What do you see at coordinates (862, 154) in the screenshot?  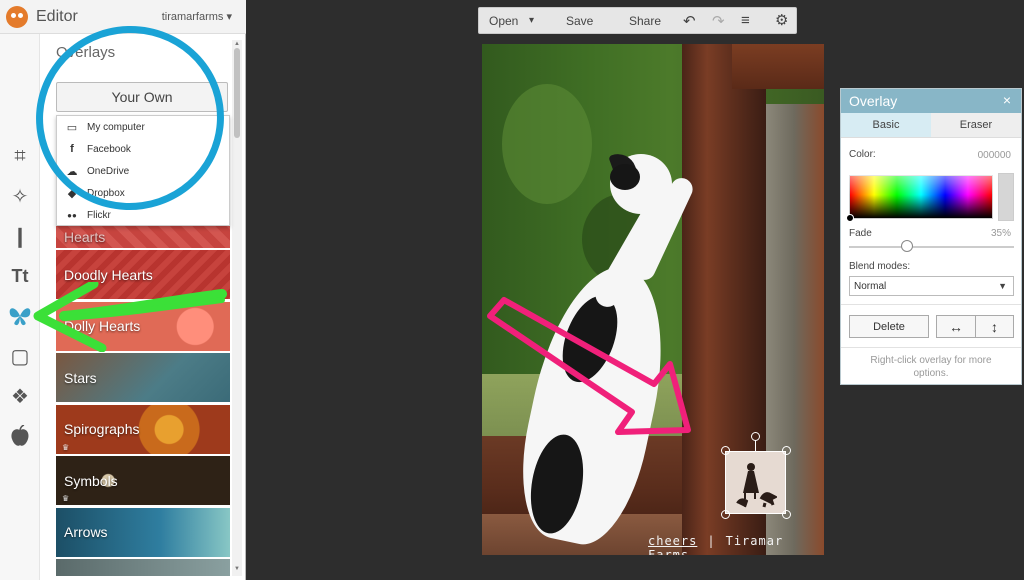 I see `color-label: Color:` at bounding box center [862, 154].